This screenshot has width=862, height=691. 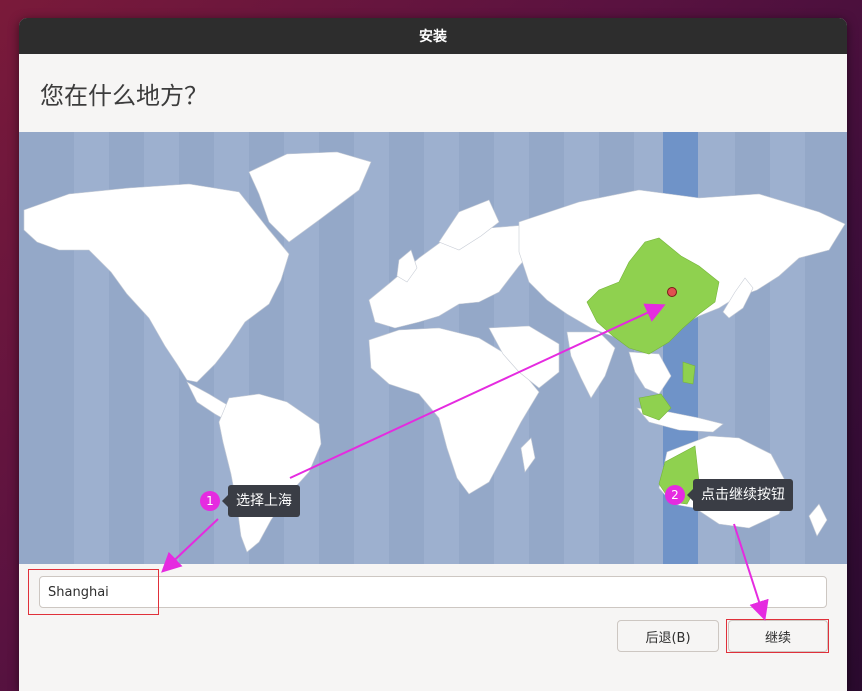 What do you see at coordinates (778, 636) in the screenshot?
I see `continue-button: 继续` at bounding box center [778, 636].